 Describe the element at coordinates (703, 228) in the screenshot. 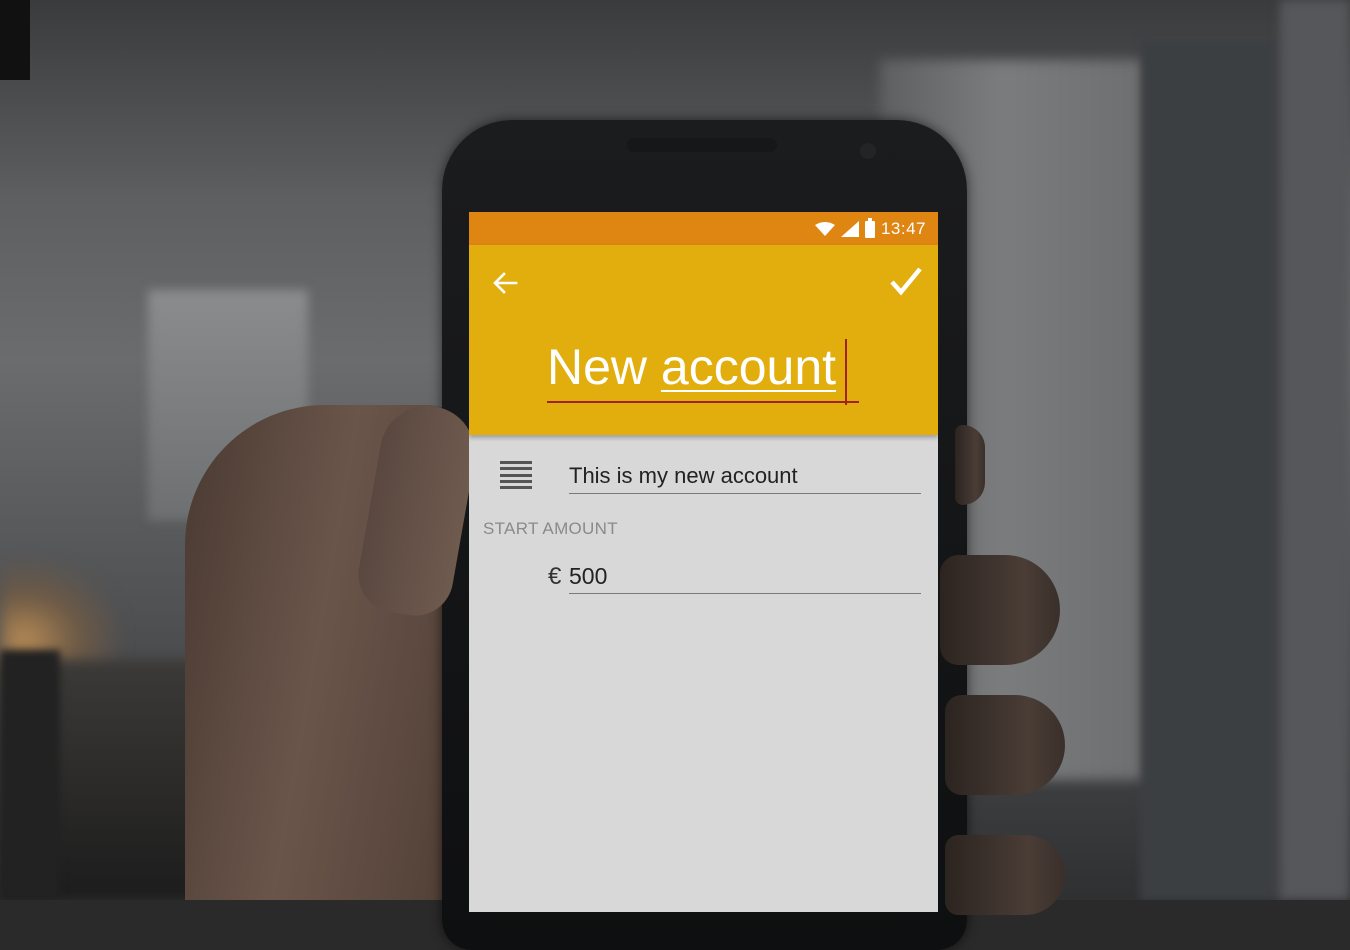

I see `status-bar: 13:47` at that location.